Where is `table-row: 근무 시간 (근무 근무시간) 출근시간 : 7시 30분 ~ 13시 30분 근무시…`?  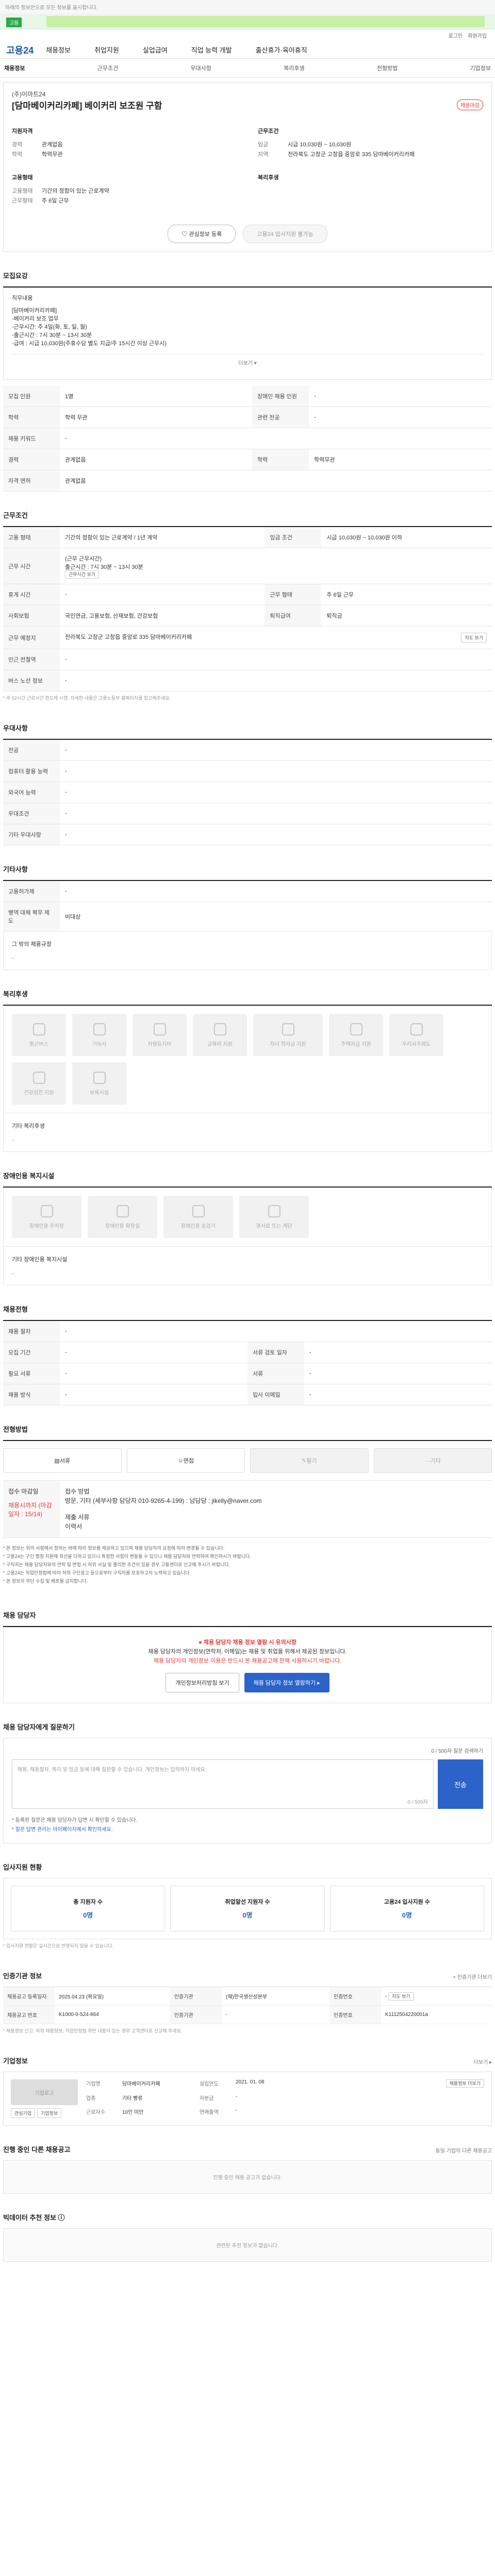
table-row: 근무 시간 (근무 근무시간) 출근시간 : 7시 30분 ~ 13시 30분 근무시… is located at coordinates (247, 566).